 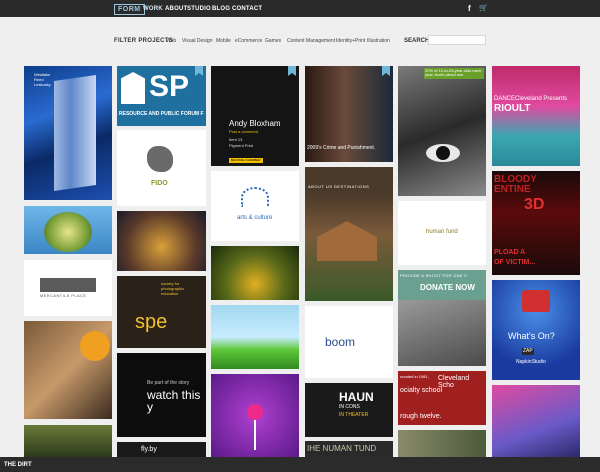 What do you see at coordinates (255, 273) in the screenshot?
I see `project-tile-mushroom` at bounding box center [255, 273].